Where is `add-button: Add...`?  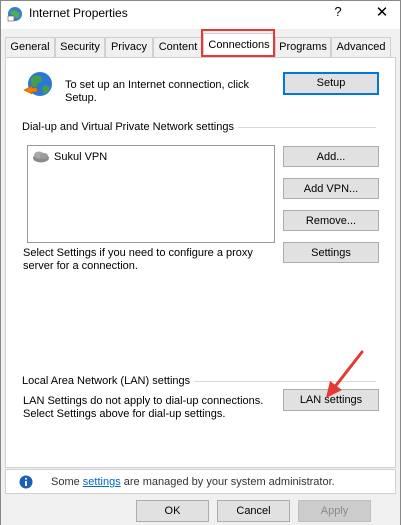 add-button: Add... is located at coordinates (331, 156).